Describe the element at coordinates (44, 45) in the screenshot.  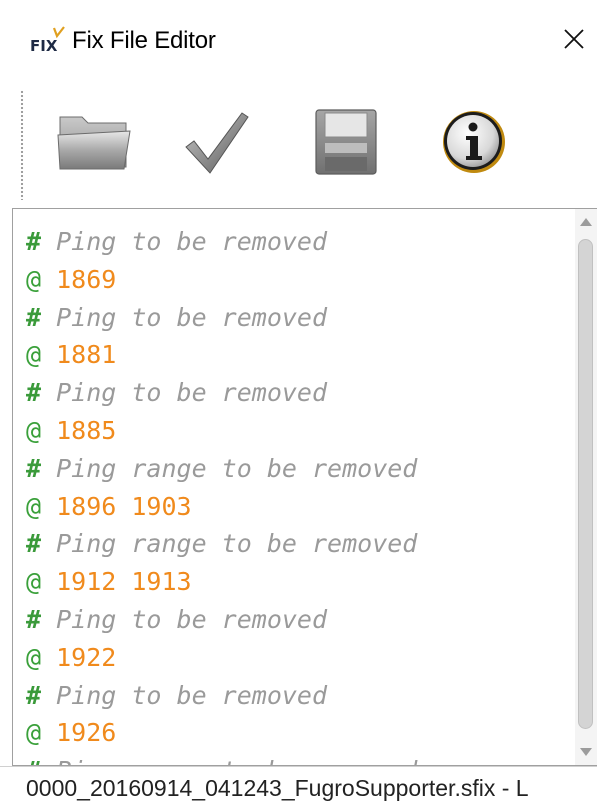
I see `svg-text: FIX` at that location.